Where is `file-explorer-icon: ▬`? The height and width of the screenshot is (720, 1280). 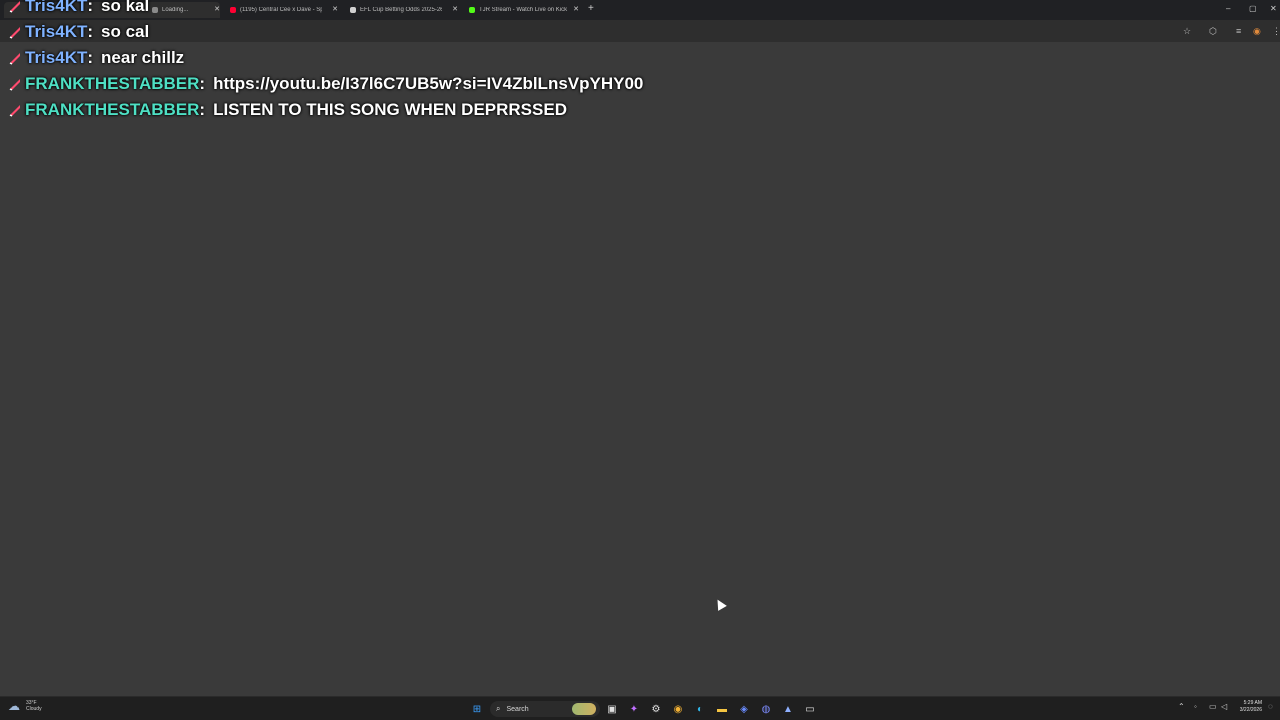
file-explorer-icon: ▬ is located at coordinates (722, 709).